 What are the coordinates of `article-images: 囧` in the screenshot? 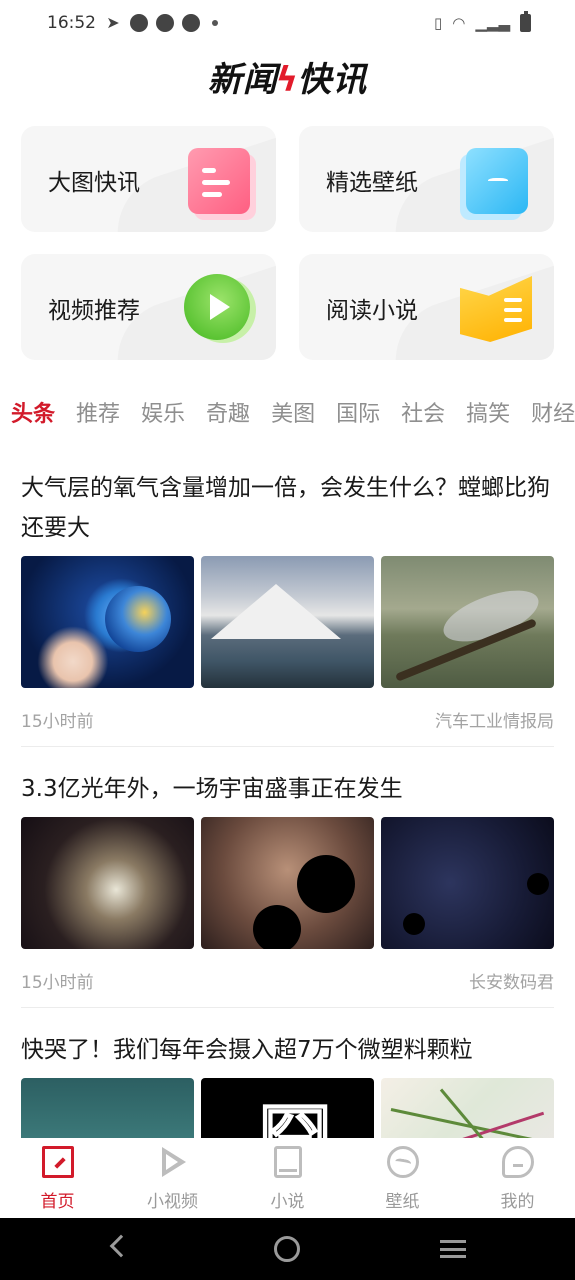 It's located at (287, 1108).